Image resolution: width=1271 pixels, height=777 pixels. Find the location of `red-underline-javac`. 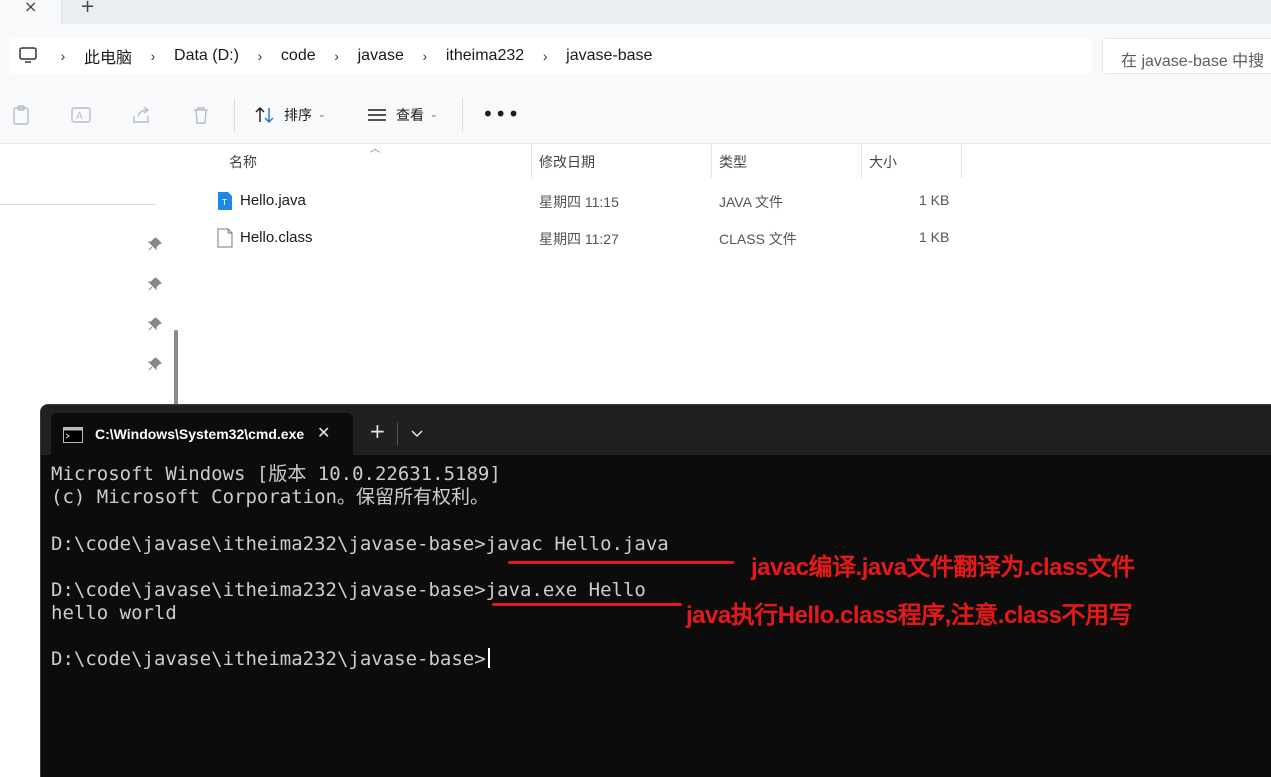

red-underline-javac is located at coordinates (621, 562).